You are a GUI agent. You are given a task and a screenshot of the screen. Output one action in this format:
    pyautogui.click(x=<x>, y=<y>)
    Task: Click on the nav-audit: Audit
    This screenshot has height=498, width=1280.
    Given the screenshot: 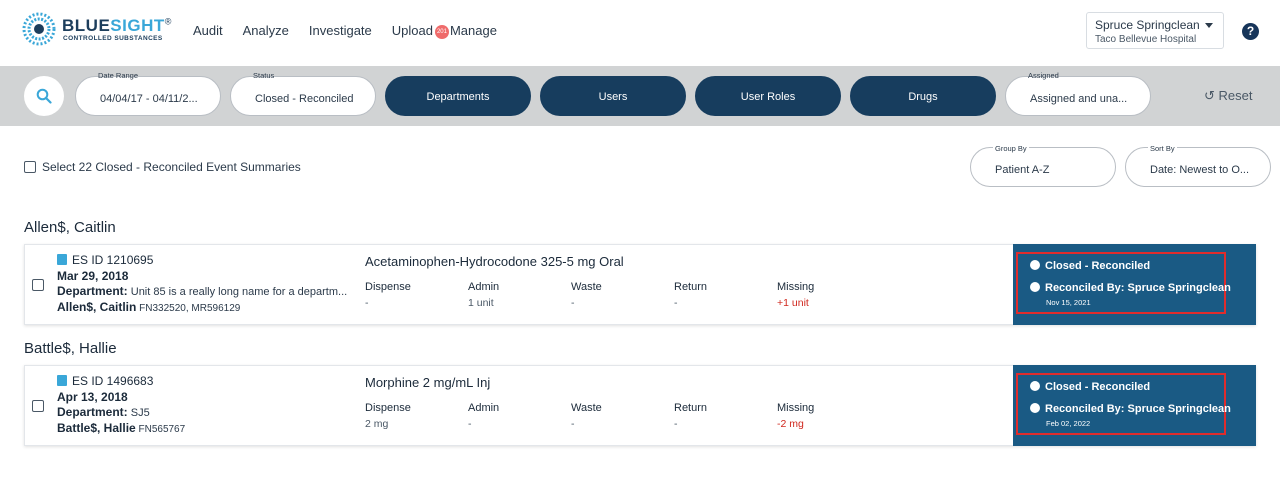 What is the action you would take?
    pyautogui.click(x=208, y=32)
    